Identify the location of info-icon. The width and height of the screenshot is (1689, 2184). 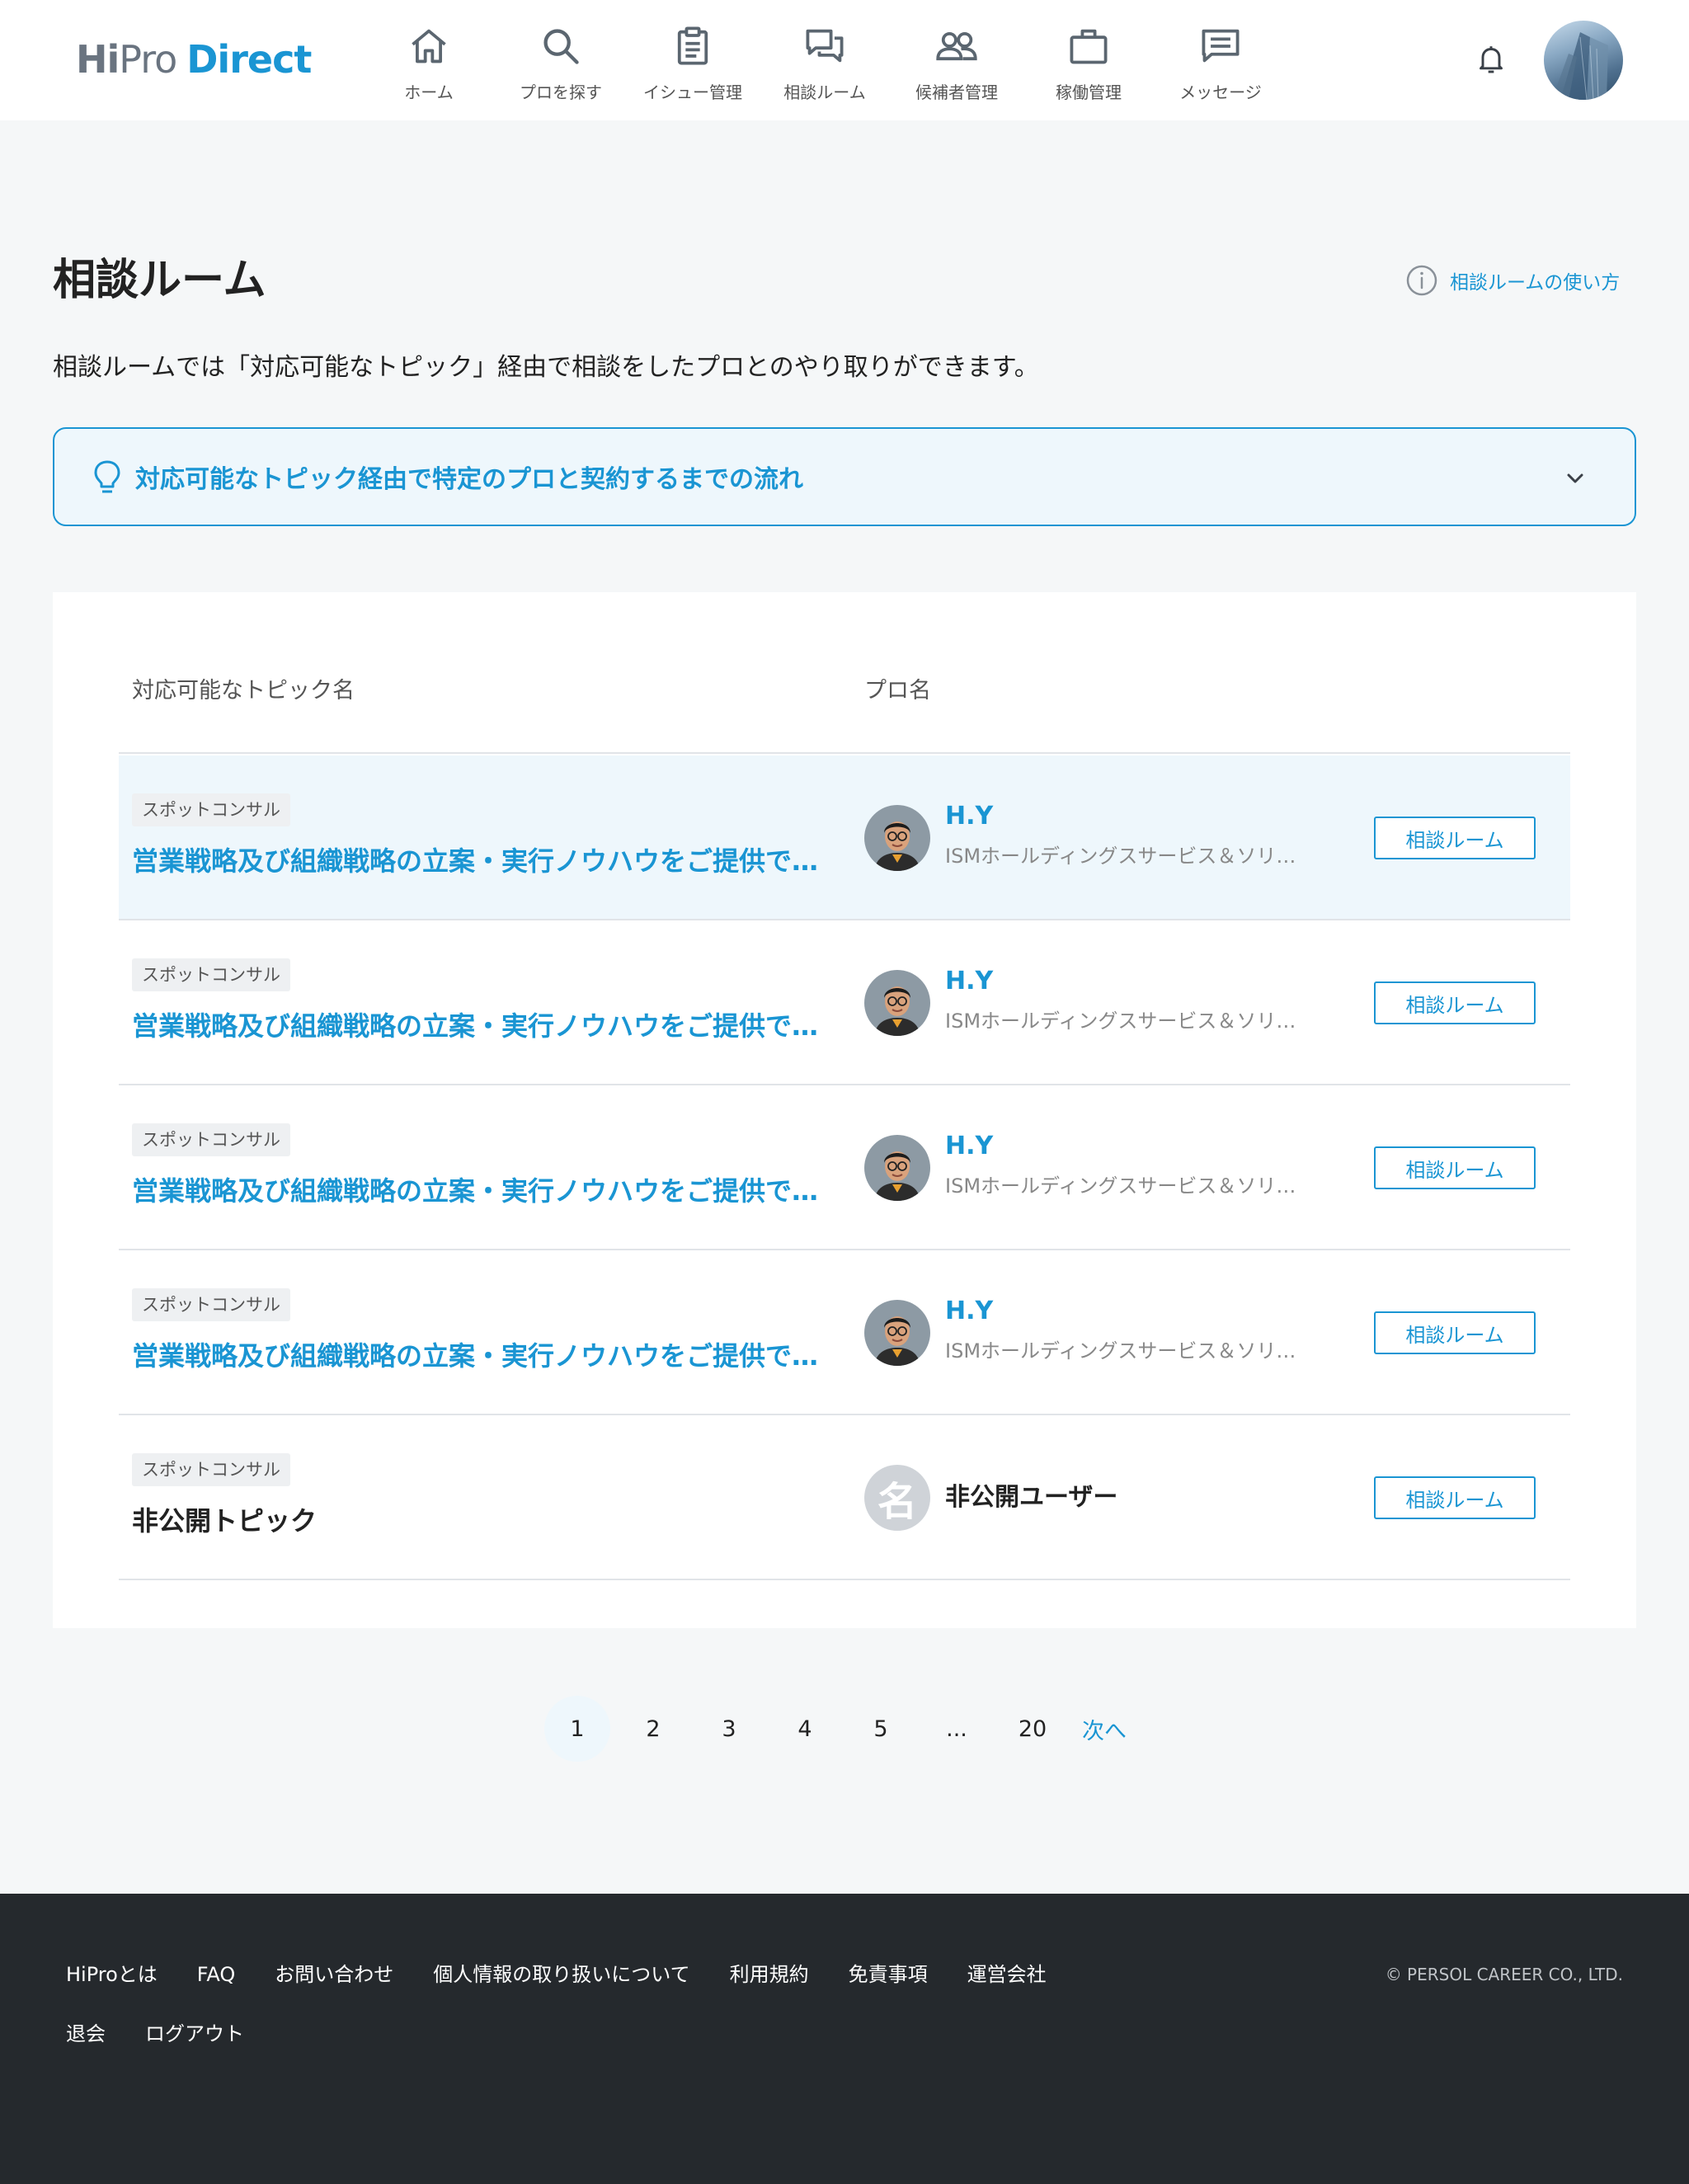
(1421, 280).